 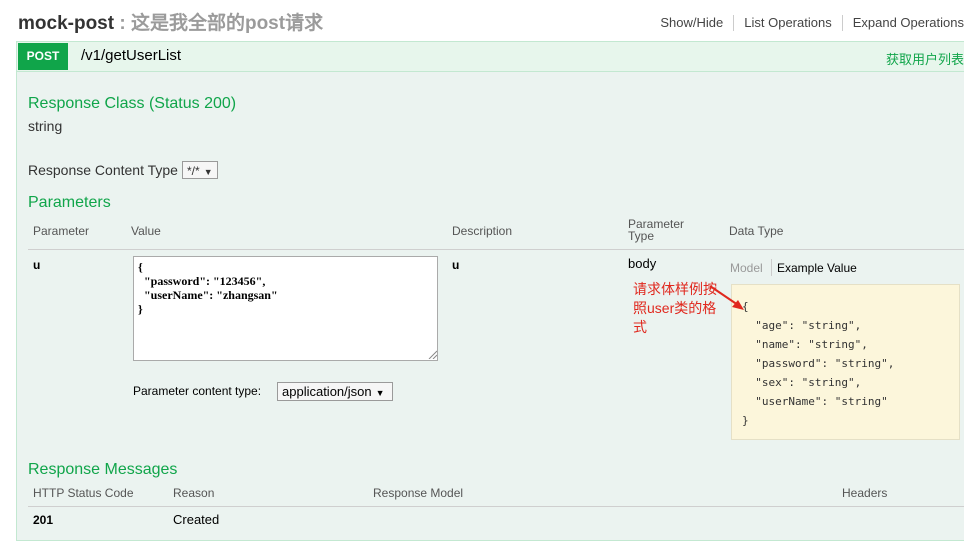 I want to click on resource-name: mock-post, so click(x=66, y=23).